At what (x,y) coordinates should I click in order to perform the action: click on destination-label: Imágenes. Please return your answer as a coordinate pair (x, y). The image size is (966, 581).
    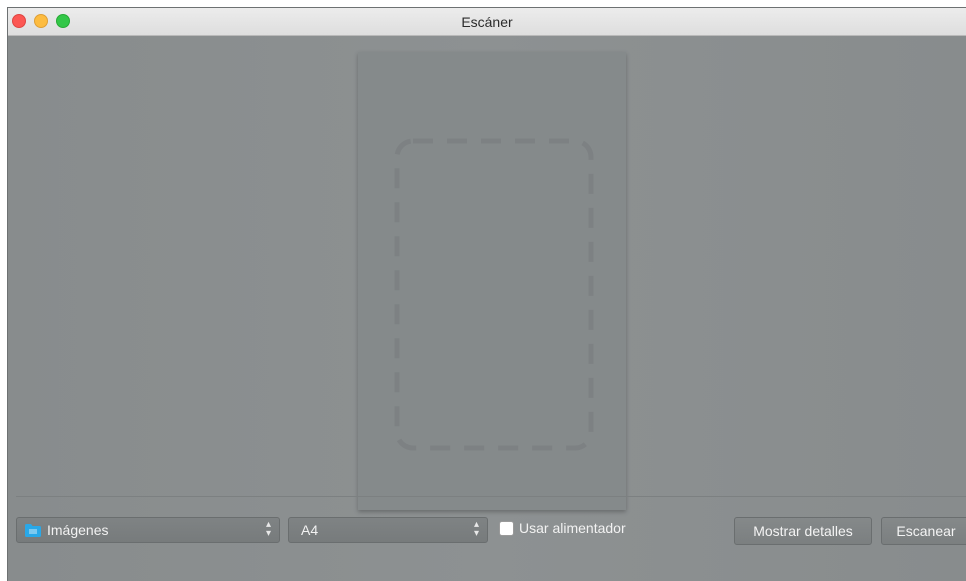
    Looking at the image, I should click on (78, 530).